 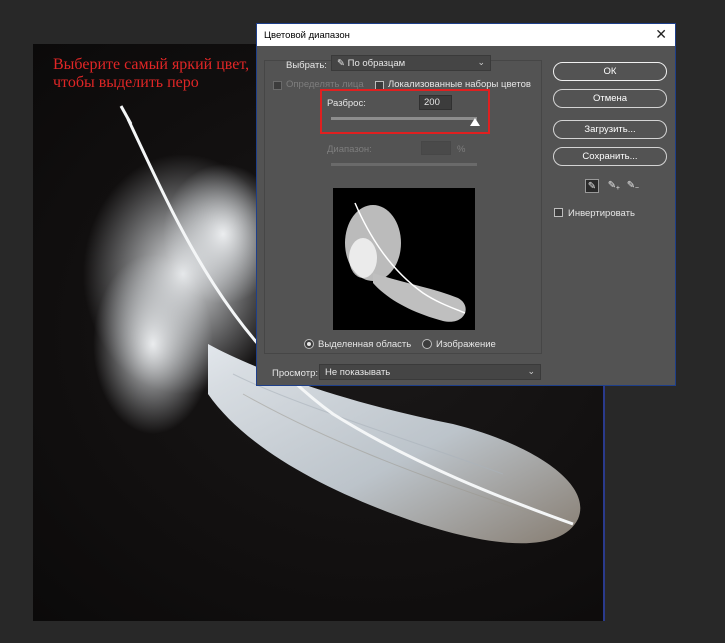 What do you see at coordinates (404, 164) in the screenshot?
I see `range-slider-track` at bounding box center [404, 164].